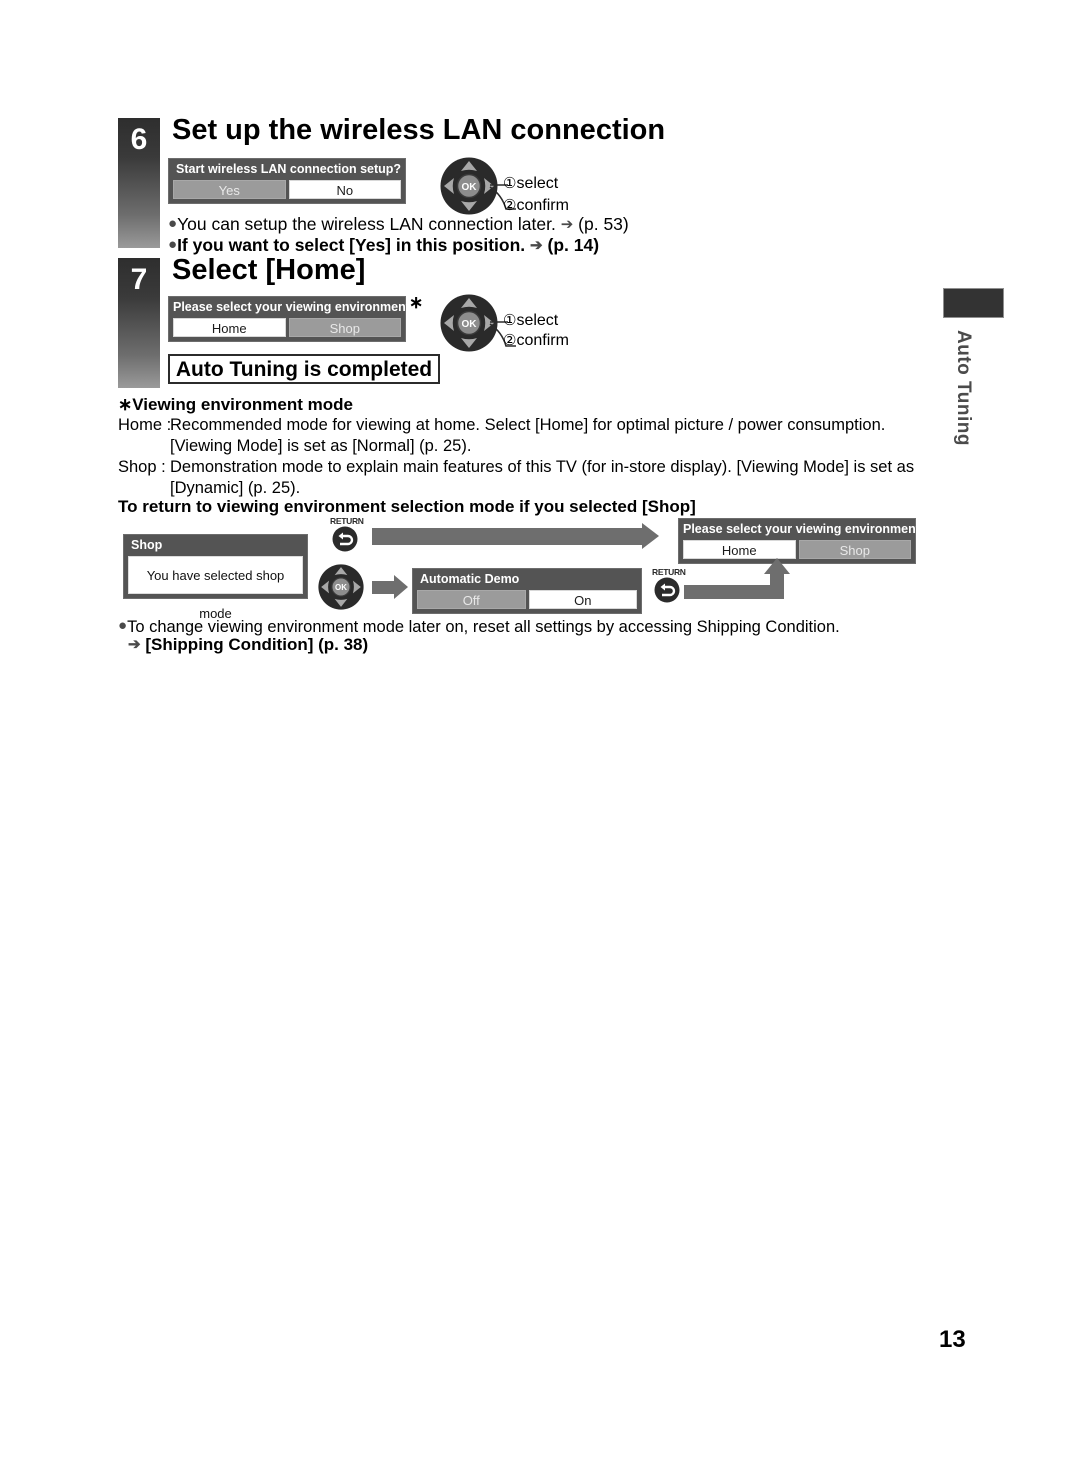  I want to click on flow-arrow-top, so click(507, 536).